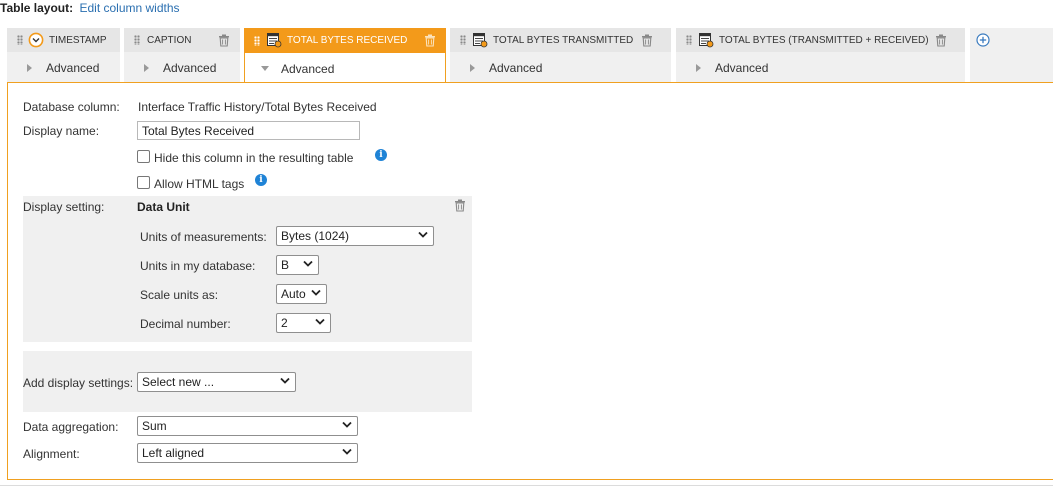 This screenshot has width=1053, height=488. Describe the element at coordinates (173, 453) in the screenshot. I see `alignment-value: Left aligned` at that location.